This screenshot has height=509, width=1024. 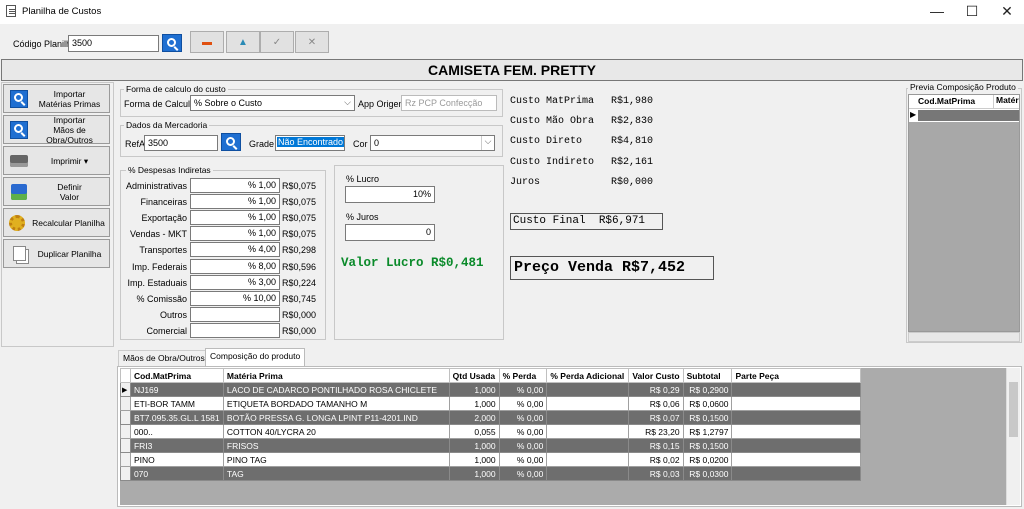 I want to click on previa-grid: Cod.MatPrima Matér ▶, so click(x=964, y=213).